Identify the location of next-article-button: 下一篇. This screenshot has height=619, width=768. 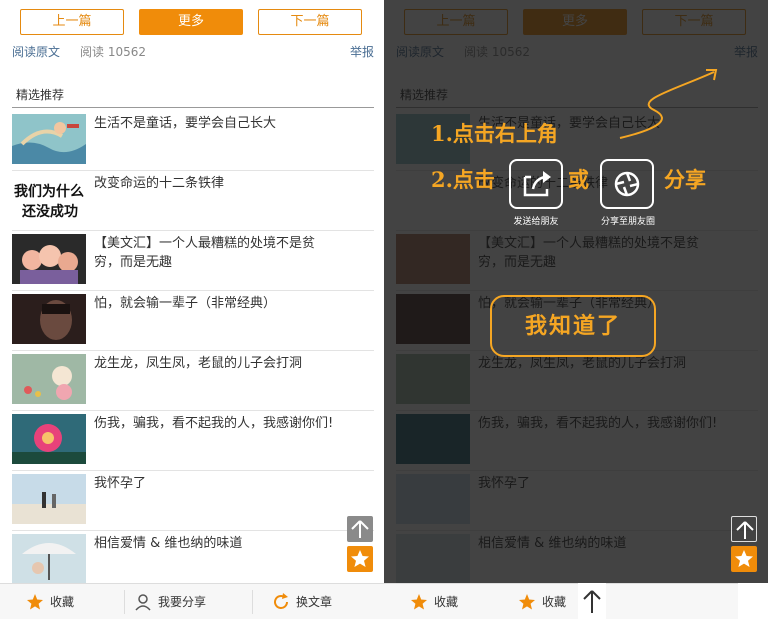
(310, 22).